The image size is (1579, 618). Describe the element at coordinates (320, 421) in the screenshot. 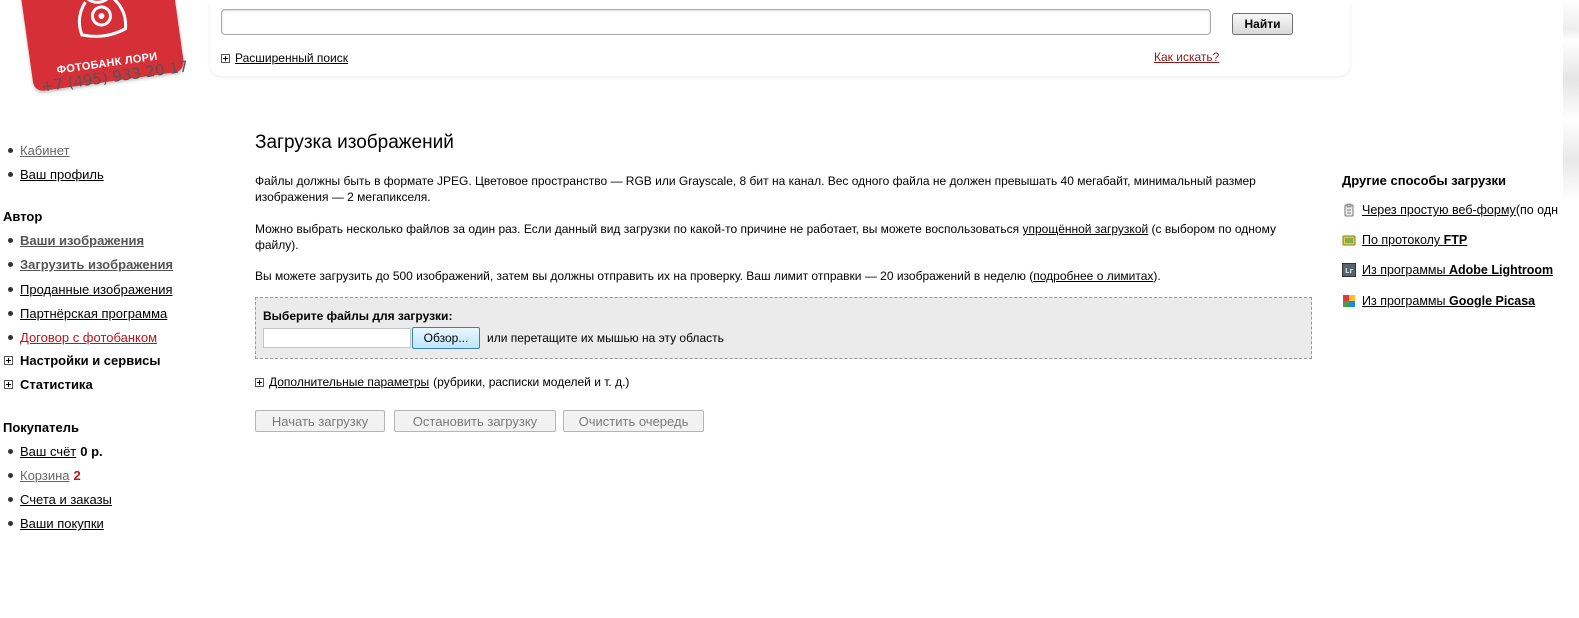

I see `start-upload-button: Начать загрузку` at that location.